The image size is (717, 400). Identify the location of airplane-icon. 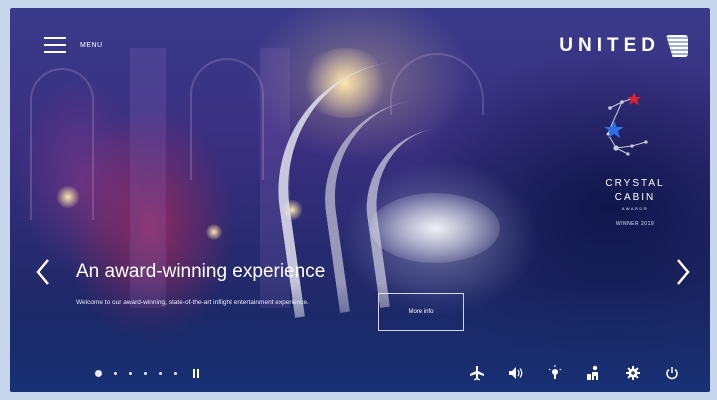
(477, 373).